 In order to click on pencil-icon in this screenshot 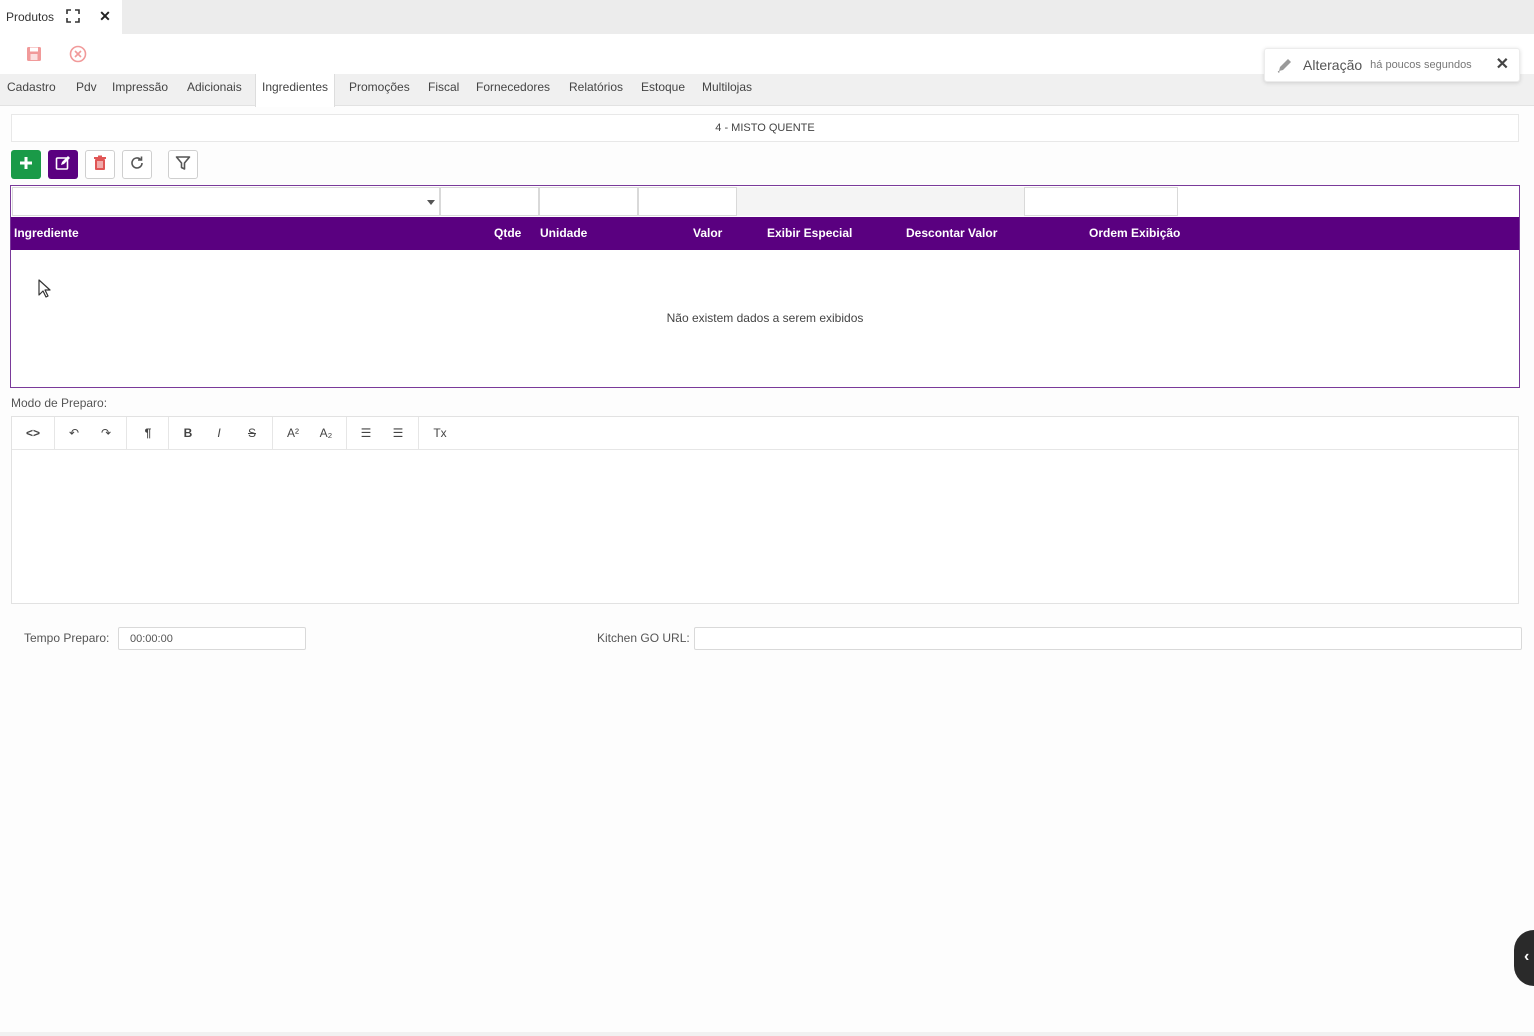, I will do `click(1285, 65)`.